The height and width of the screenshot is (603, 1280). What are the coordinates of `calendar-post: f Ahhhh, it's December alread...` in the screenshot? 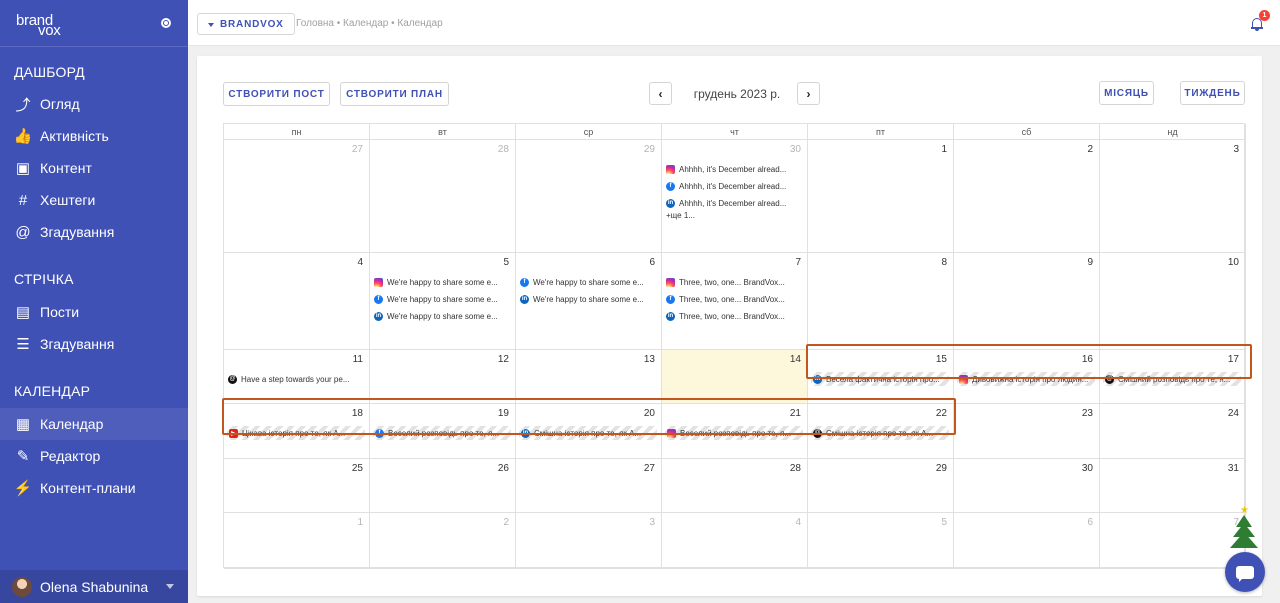 It's located at (735, 186).